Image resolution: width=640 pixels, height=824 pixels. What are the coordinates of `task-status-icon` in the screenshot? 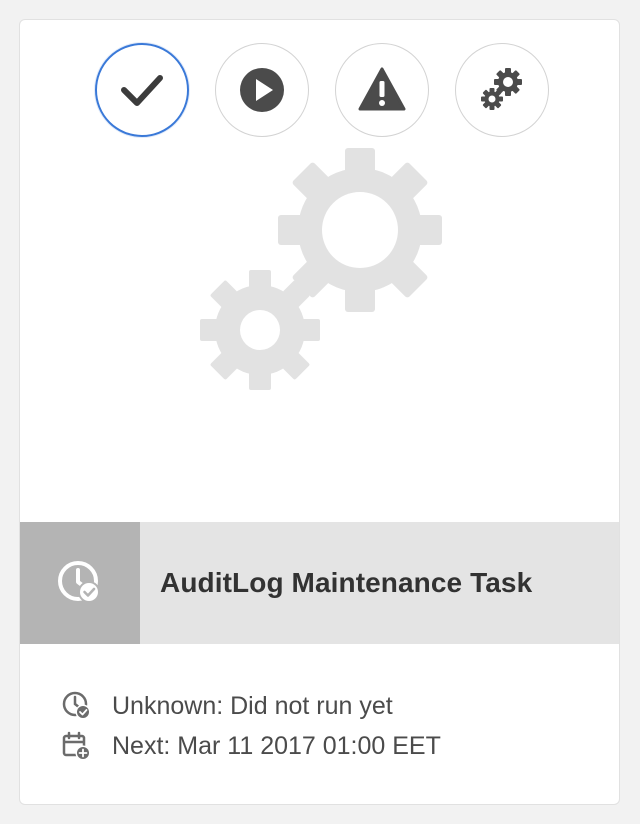 It's located at (79, 582).